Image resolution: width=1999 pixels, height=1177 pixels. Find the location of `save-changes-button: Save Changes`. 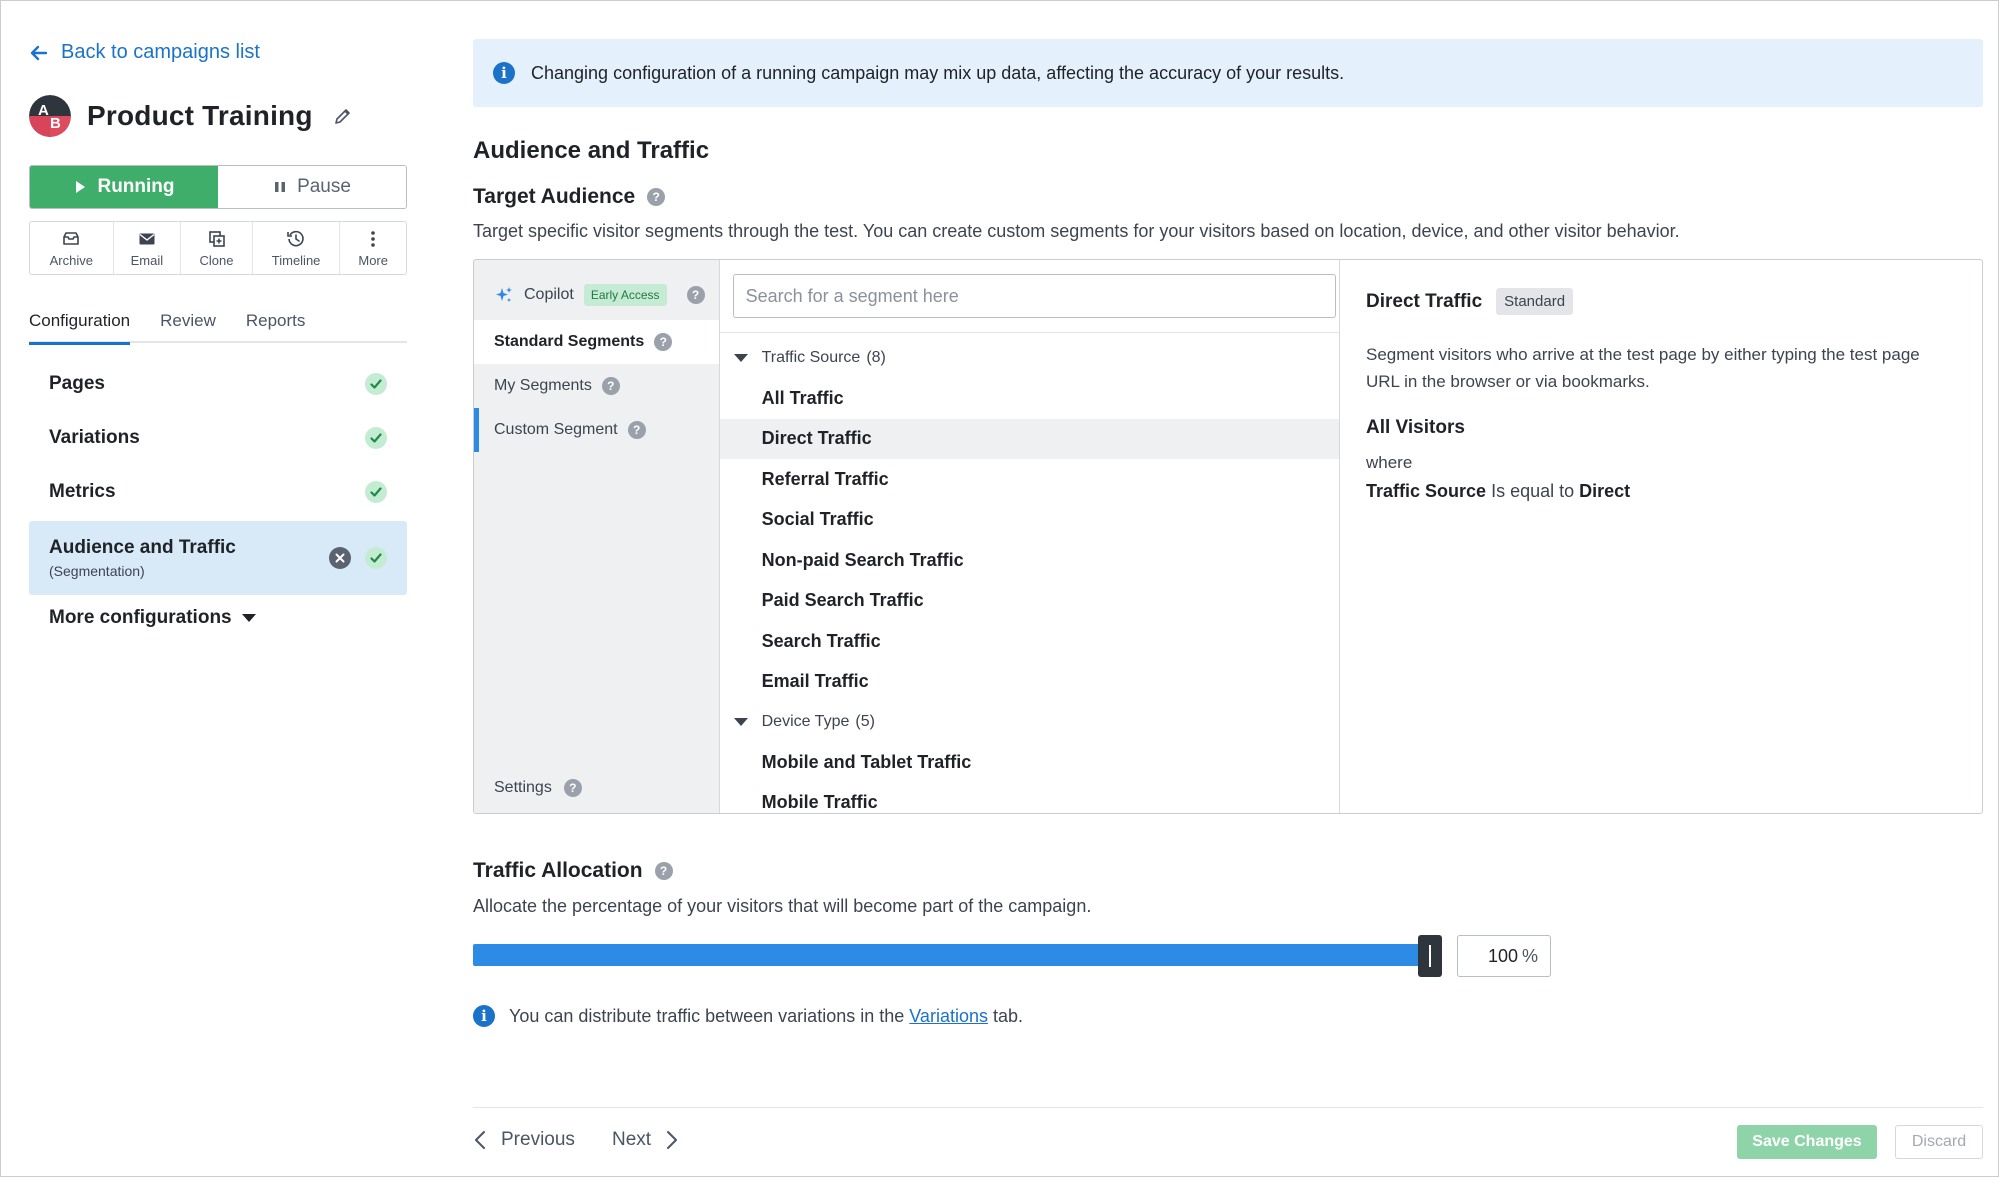

save-changes-button: Save Changes is located at coordinates (1807, 1142).